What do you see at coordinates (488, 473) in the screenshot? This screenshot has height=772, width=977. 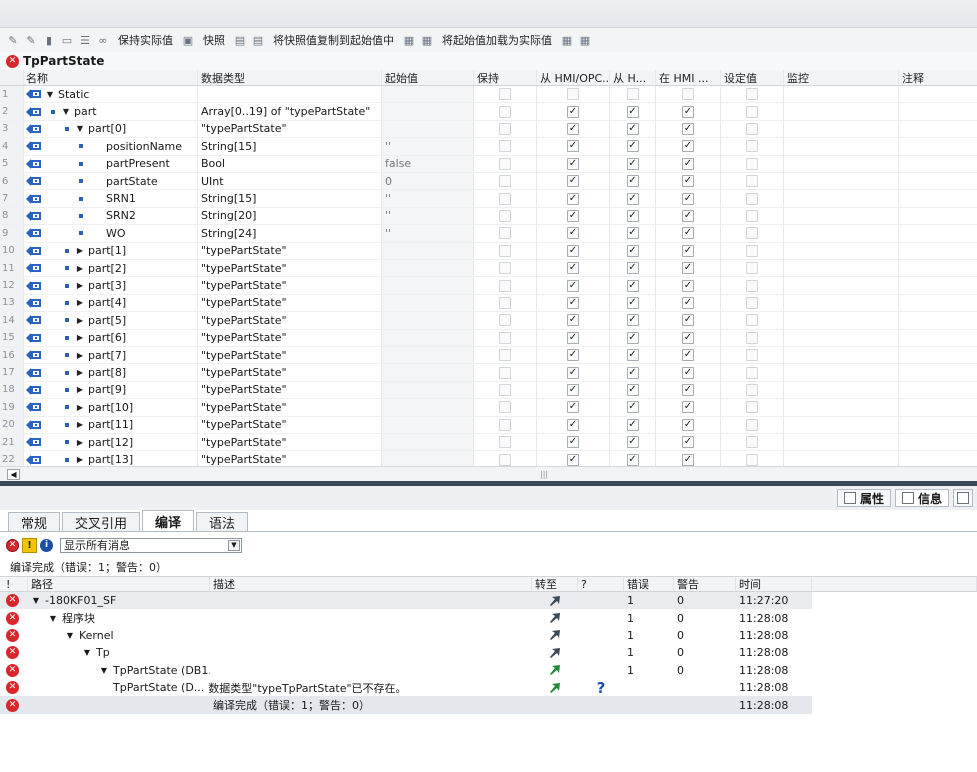 I see `horizontal-scrollbar: ◀ |||` at bounding box center [488, 473].